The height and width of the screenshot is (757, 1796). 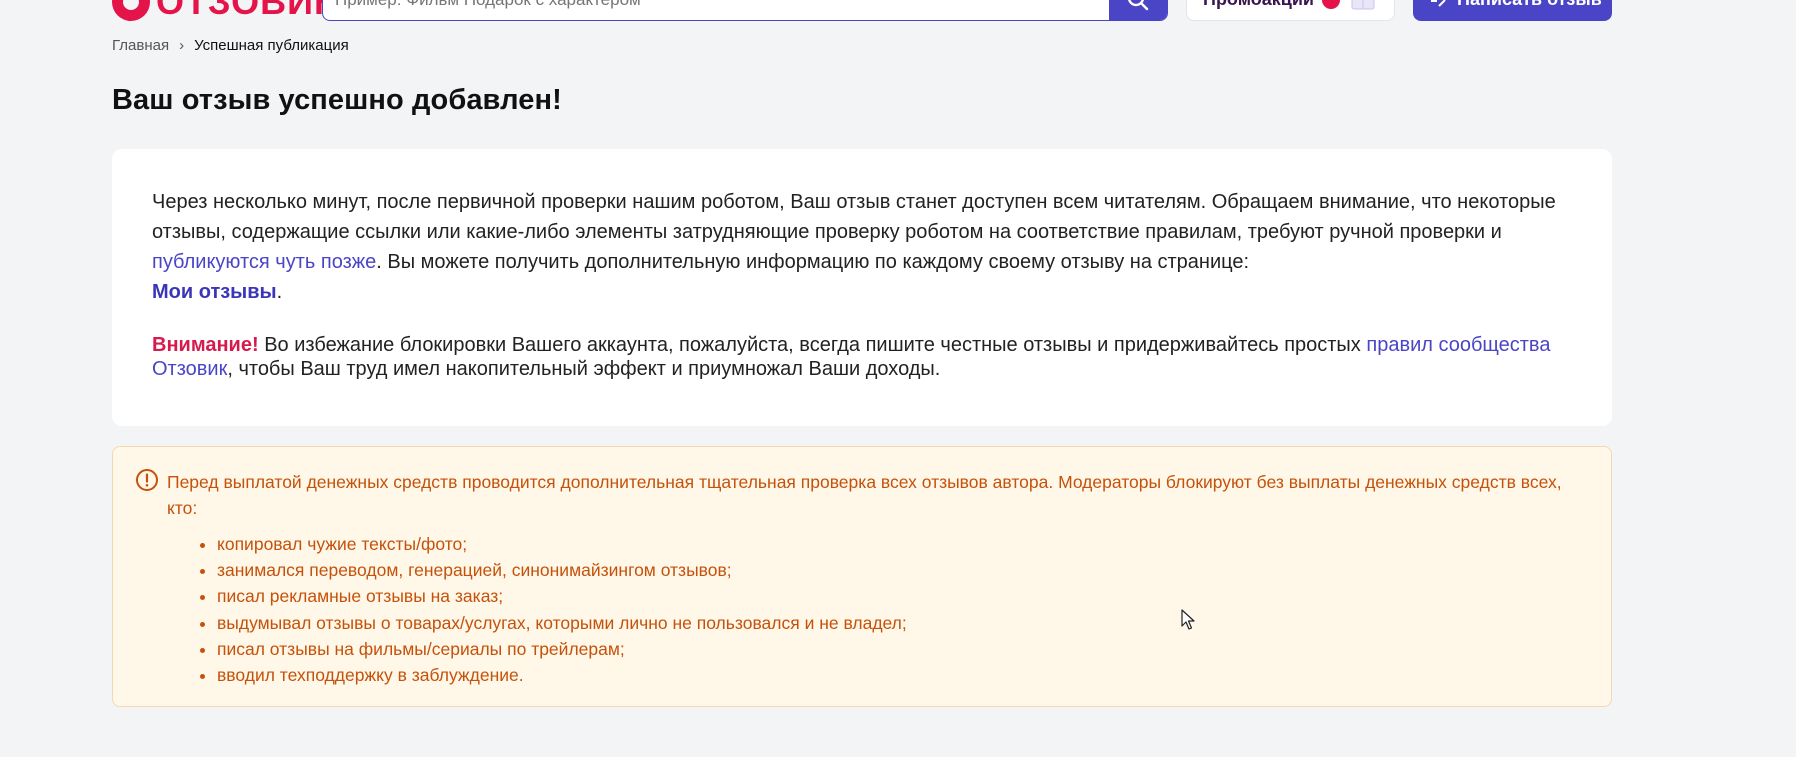 I want to click on published-later-link: публикуются чуть позже, so click(x=264, y=262).